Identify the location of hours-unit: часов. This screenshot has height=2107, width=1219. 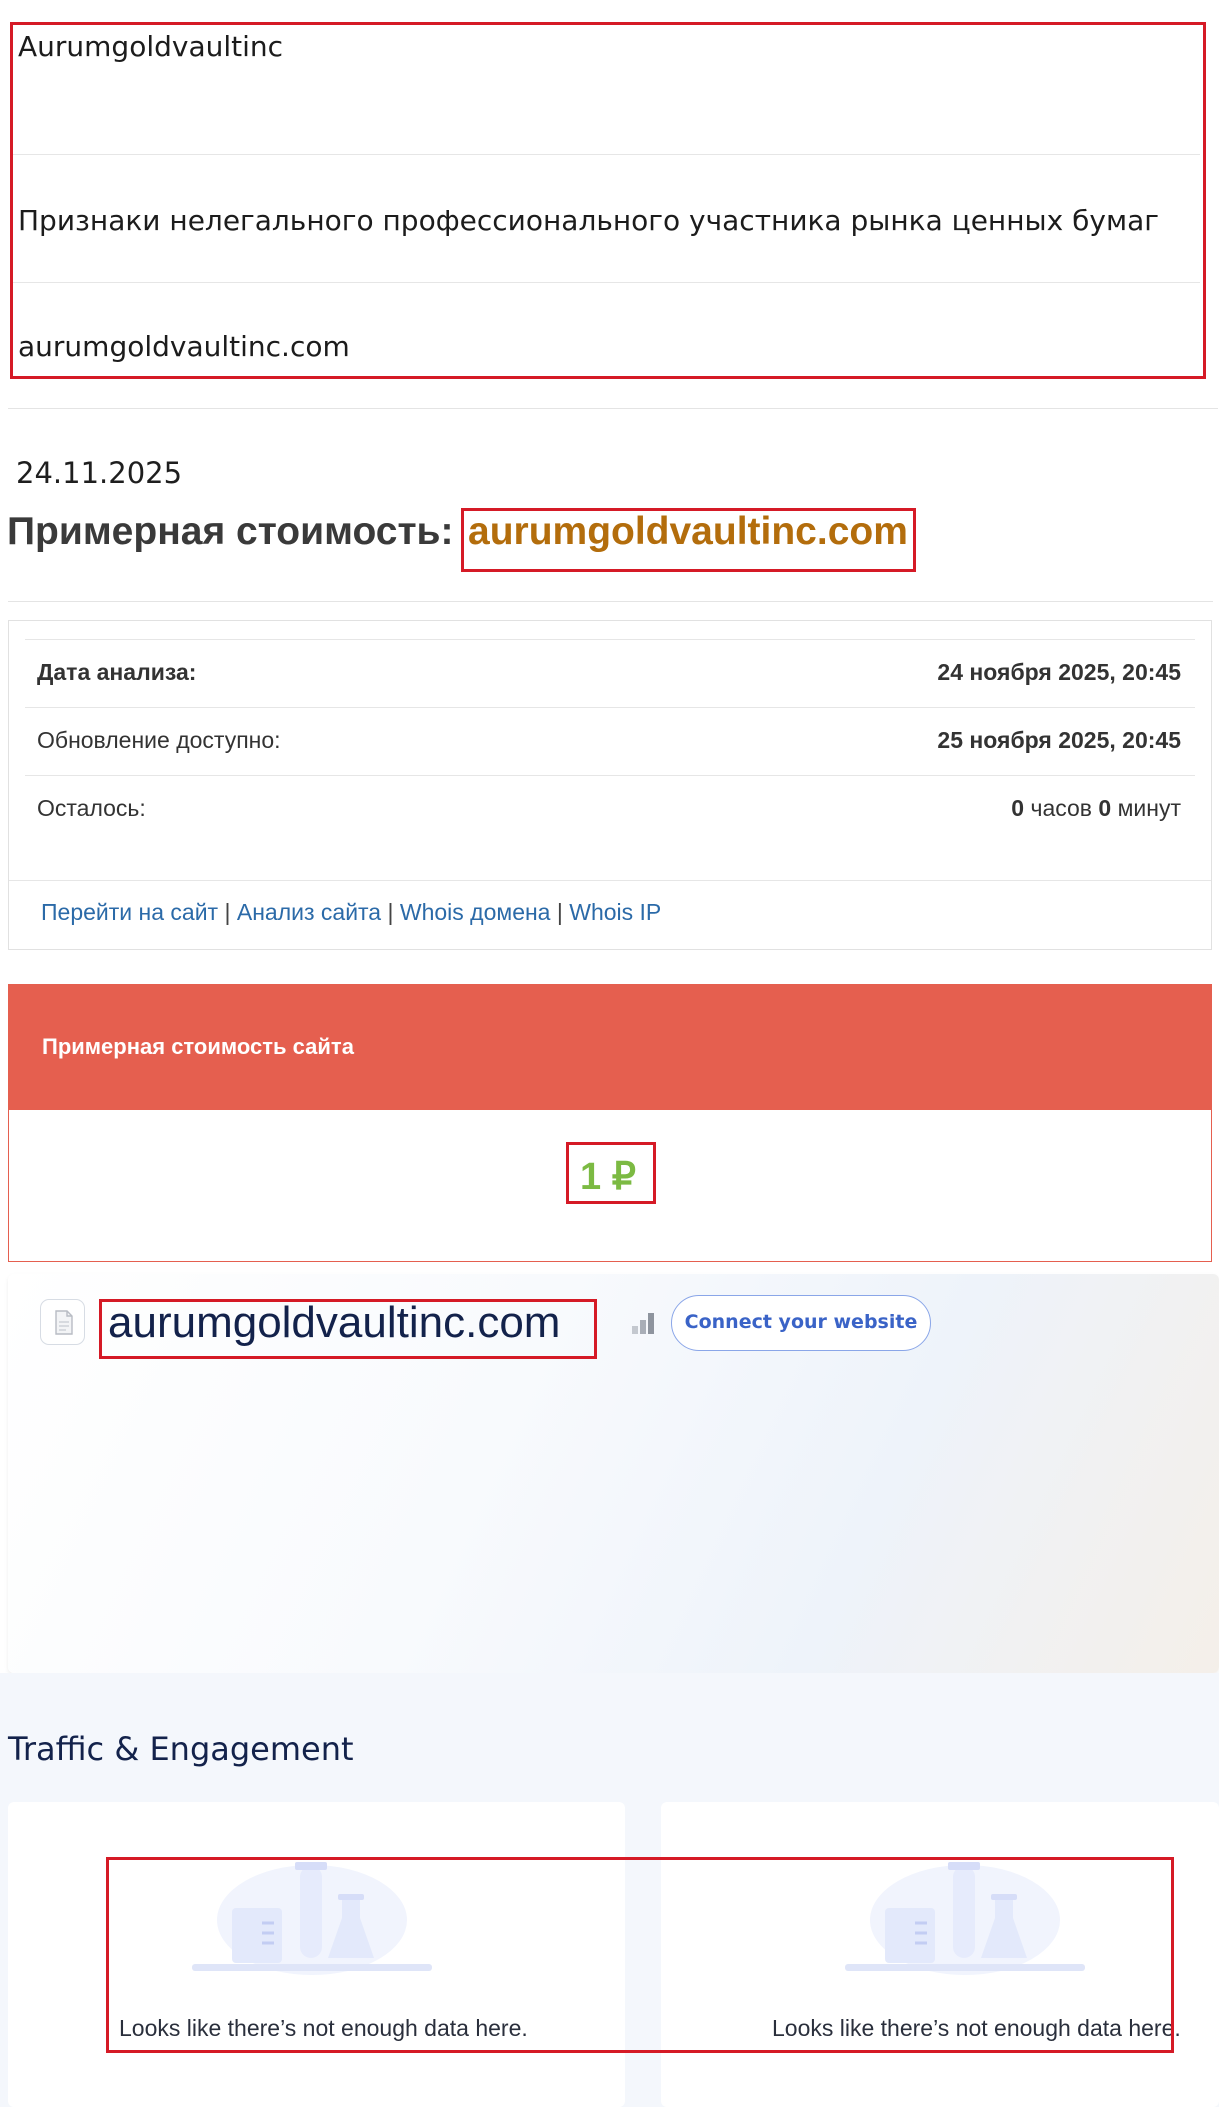
(1061, 808).